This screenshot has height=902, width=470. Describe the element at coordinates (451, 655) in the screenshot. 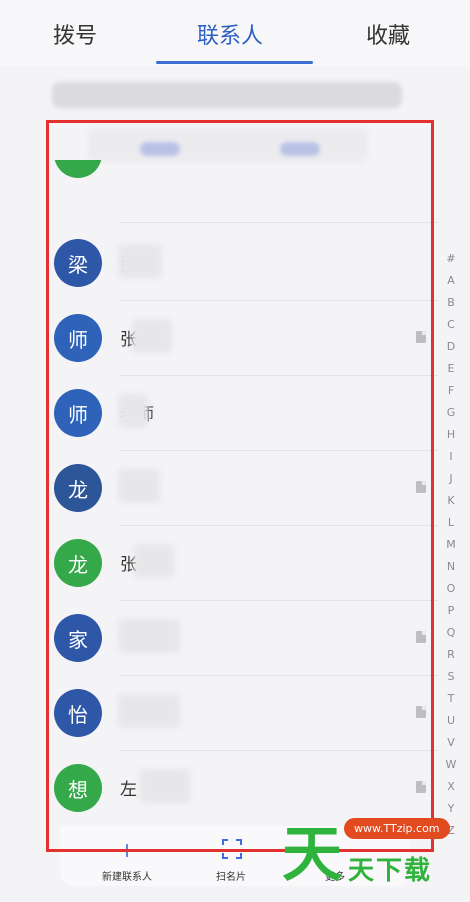

I see `alphabet-letter: R` at that location.